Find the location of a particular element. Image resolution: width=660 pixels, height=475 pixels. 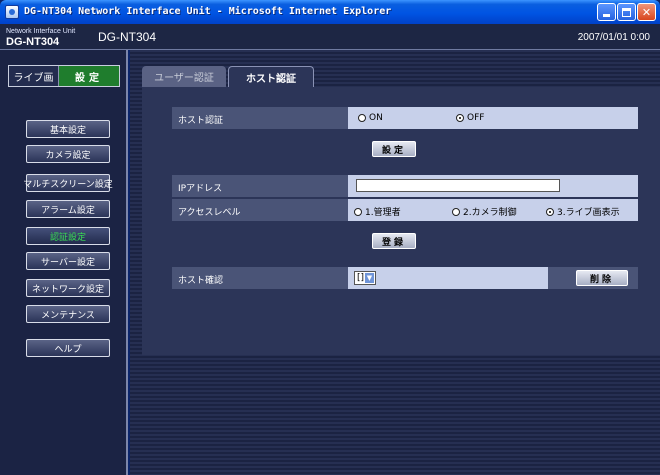

tab-host-auth: ホスト認証 is located at coordinates (271, 76).